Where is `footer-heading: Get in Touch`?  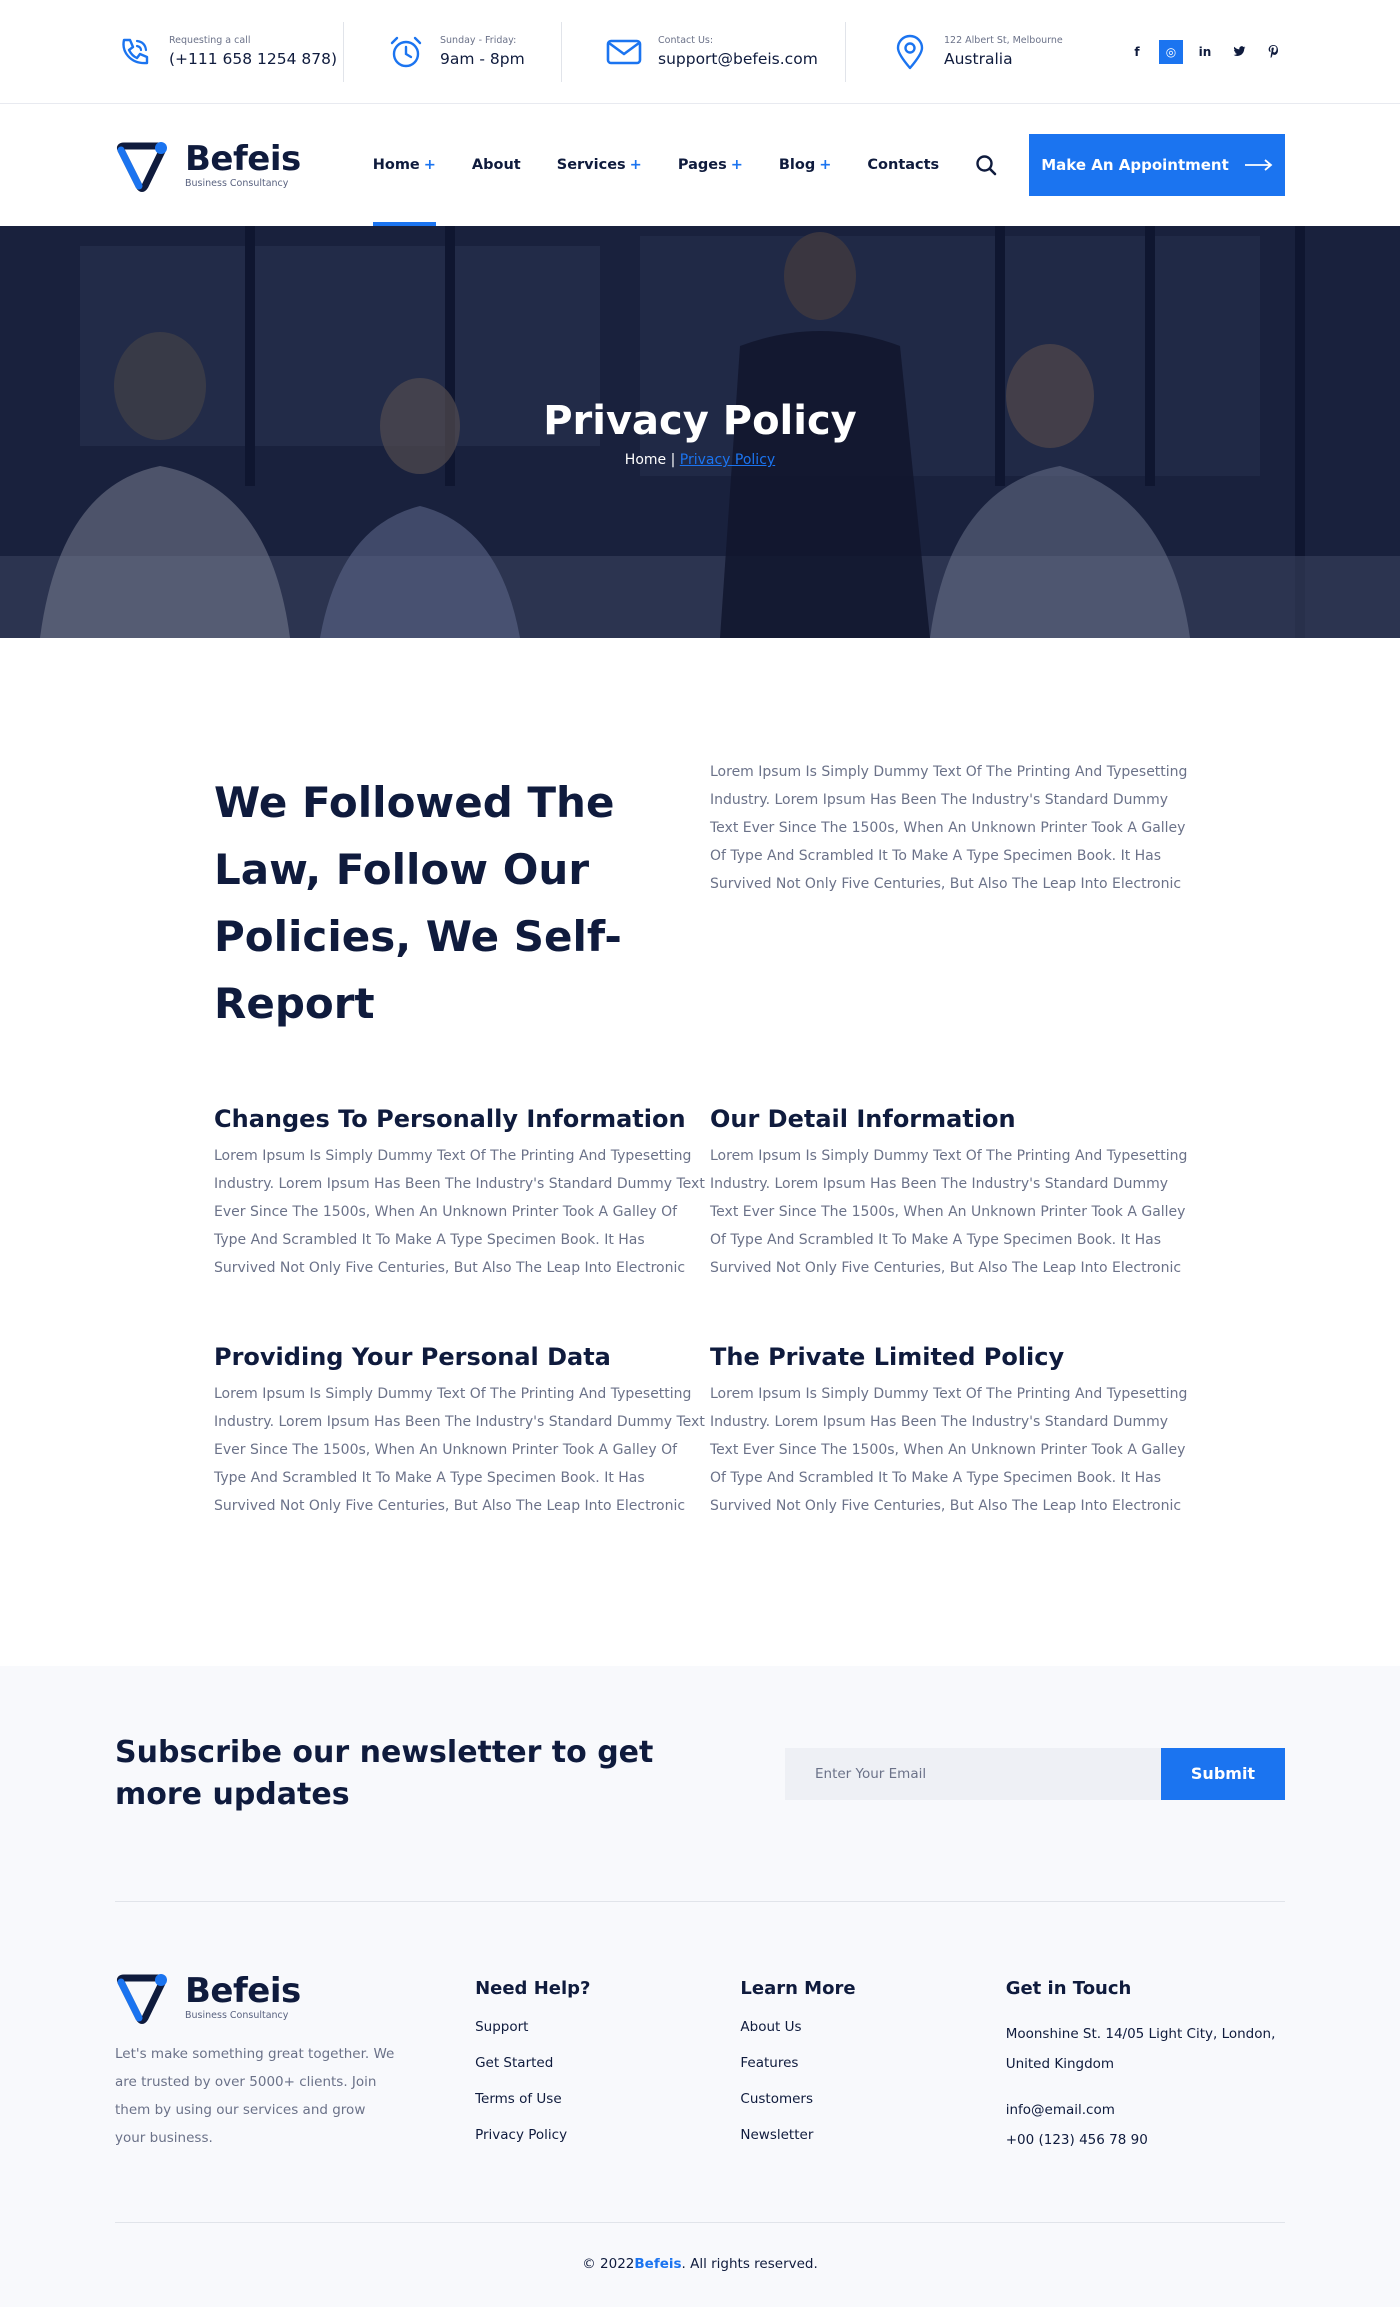
footer-heading: Get in Touch is located at coordinates (1068, 1988).